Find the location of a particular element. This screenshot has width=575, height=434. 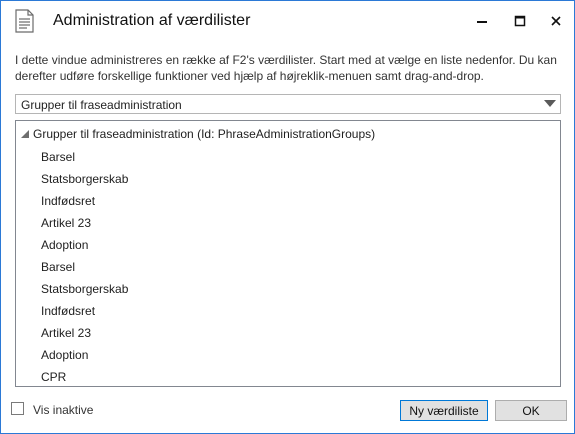

ok-button: OK is located at coordinates (531, 410).